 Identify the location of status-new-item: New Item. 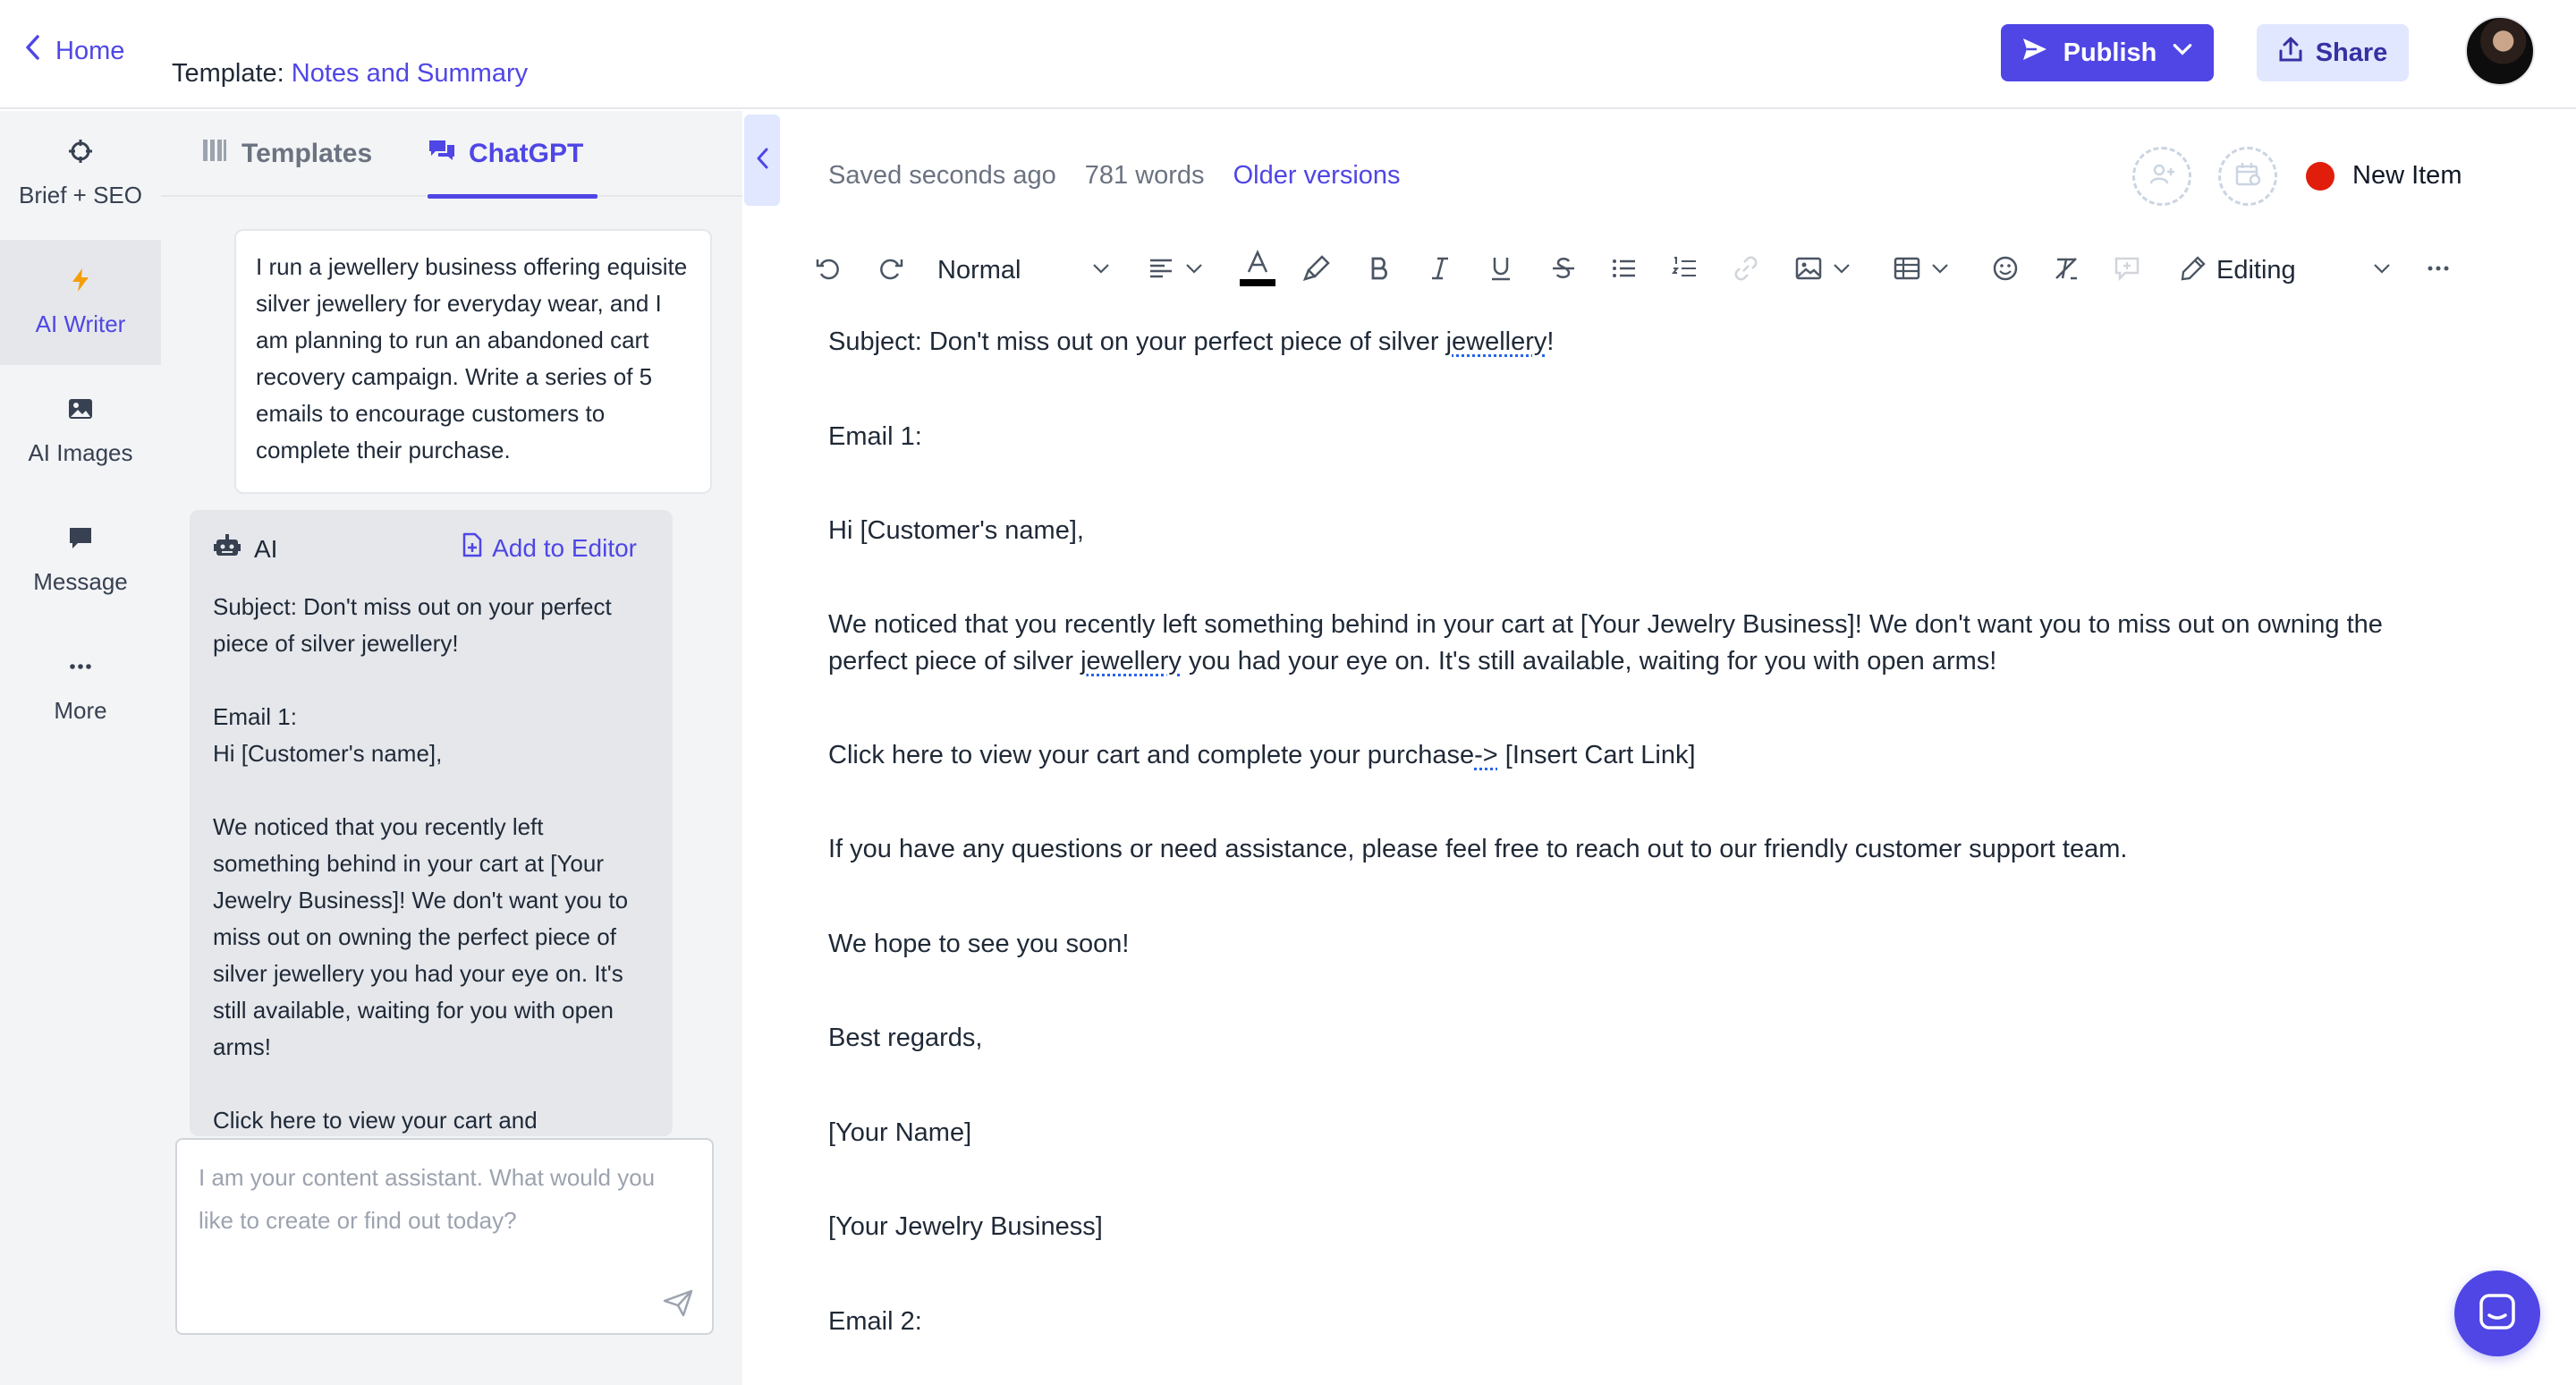
(2384, 176).